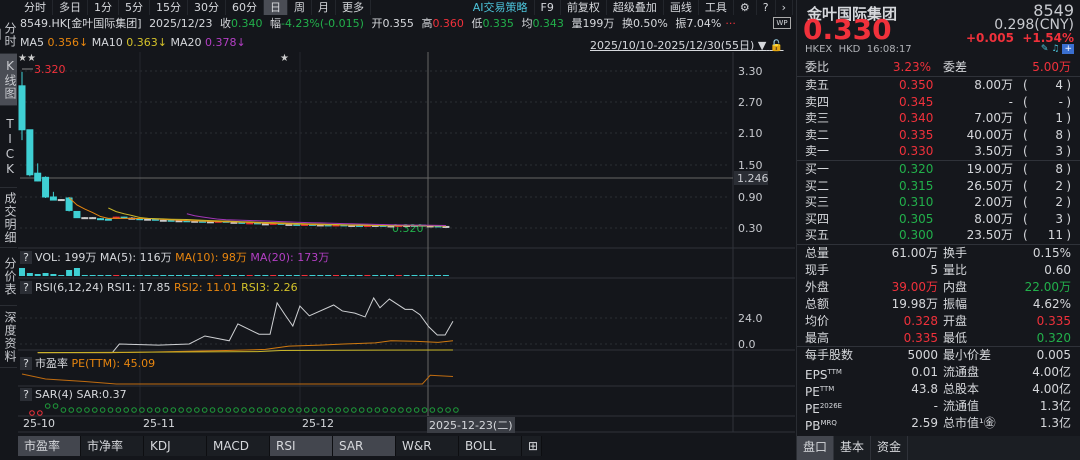  I want to click on pe-legend: ? 市盈率 PE(TTM): 45.09, so click(87, 364).